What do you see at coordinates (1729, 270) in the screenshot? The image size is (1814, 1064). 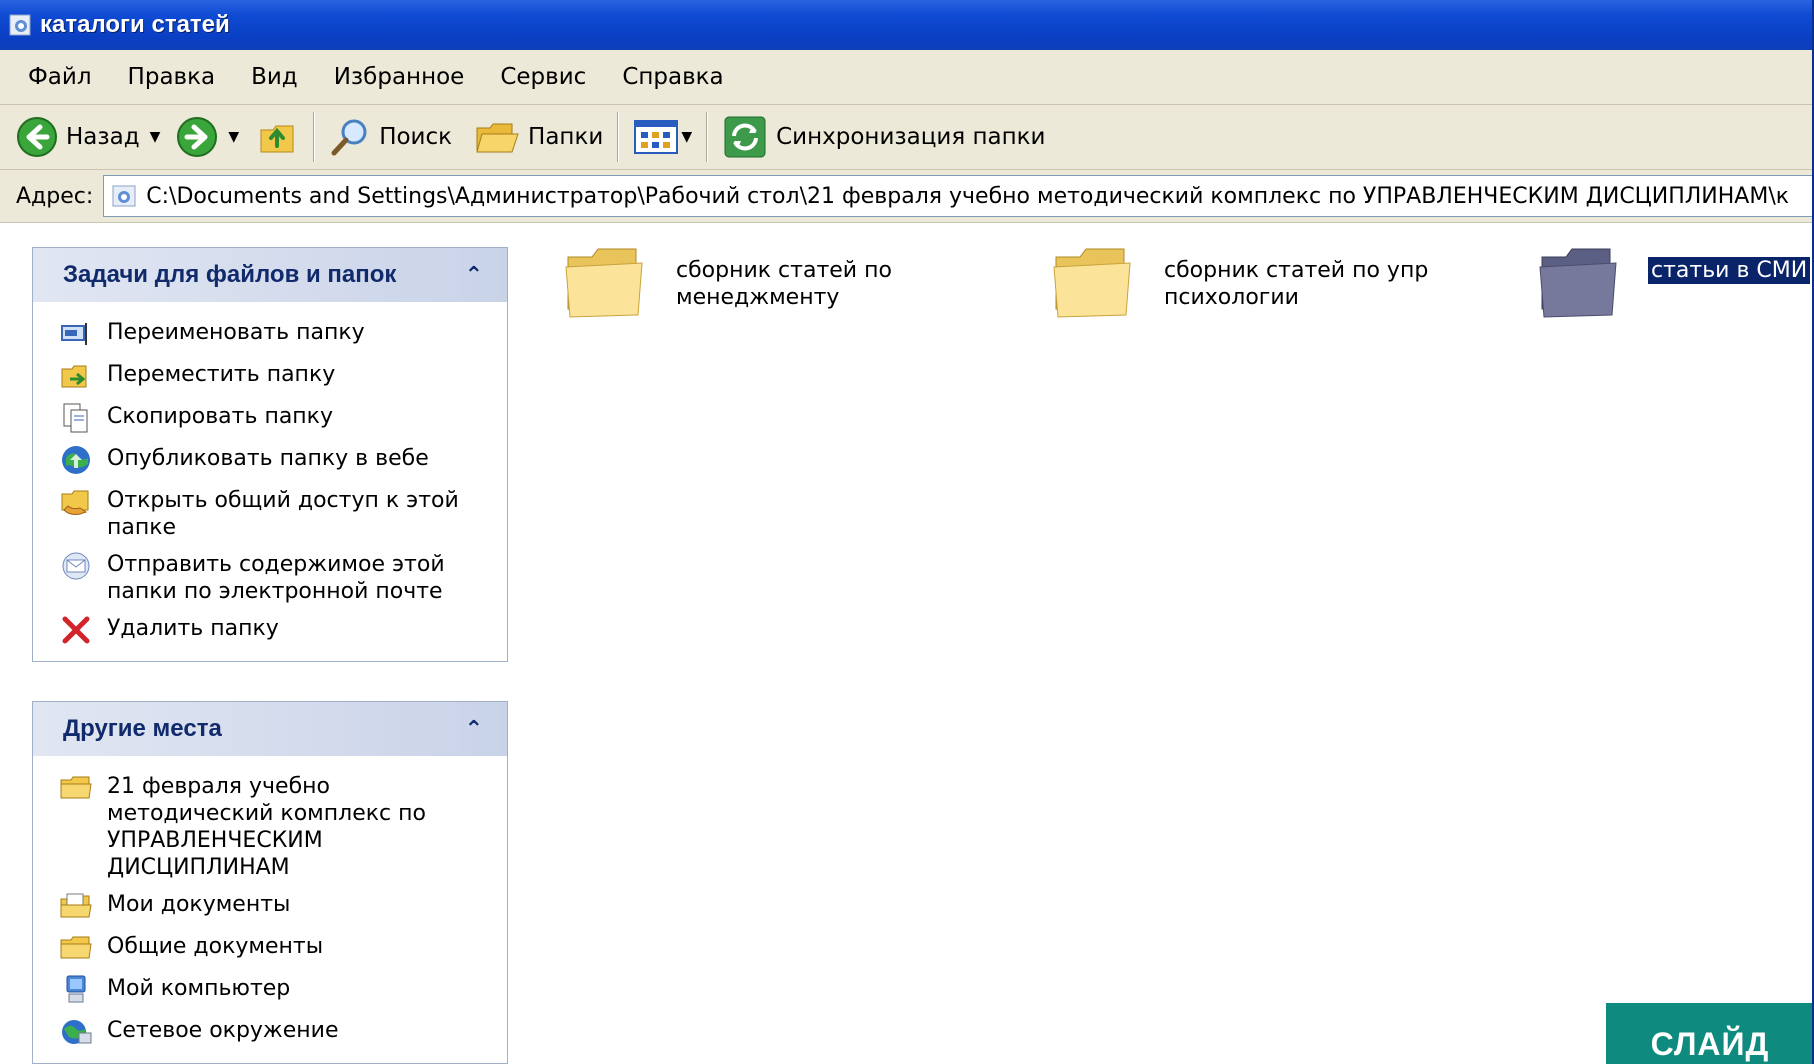 I see `folder-name: статьи в СМИ` at bounding box center [1729, 270].